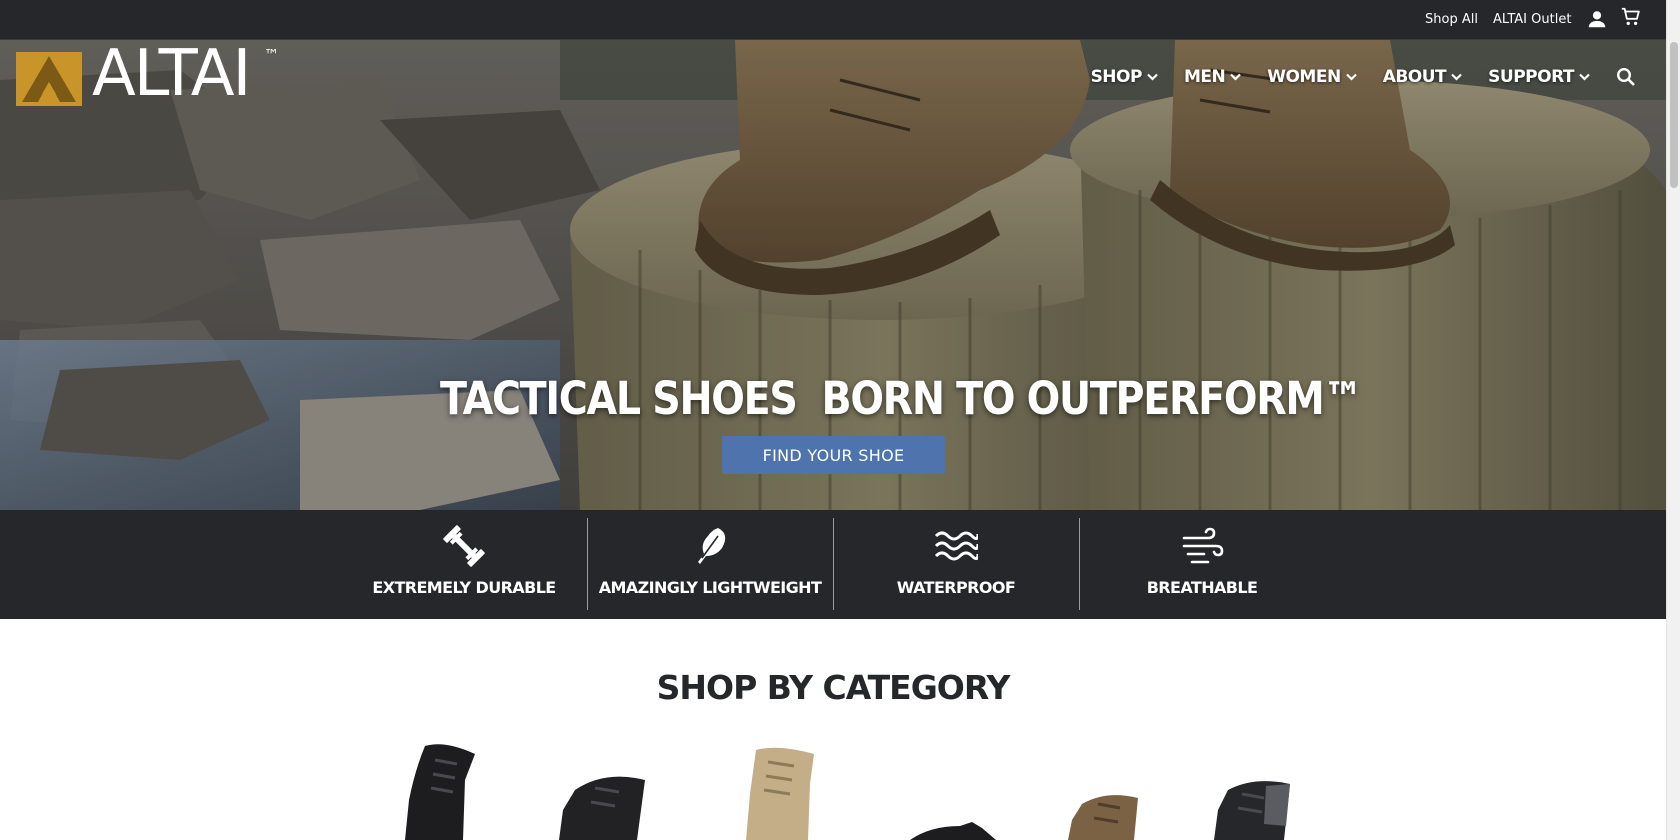  I want to click on search-icon, so click(1626, 77).